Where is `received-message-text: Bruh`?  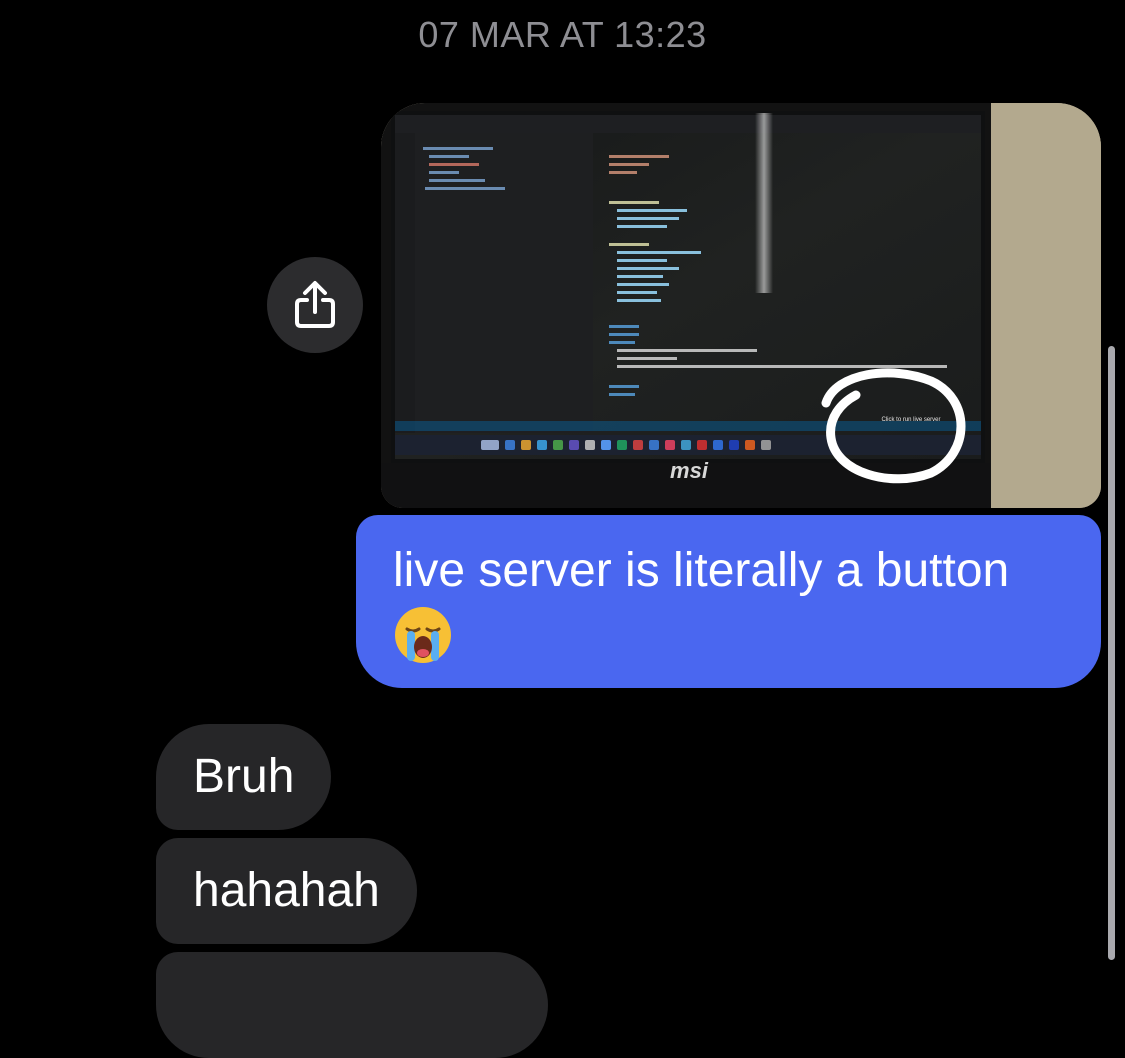
received-message-text: Bruh is located at coordinates (244, 776).